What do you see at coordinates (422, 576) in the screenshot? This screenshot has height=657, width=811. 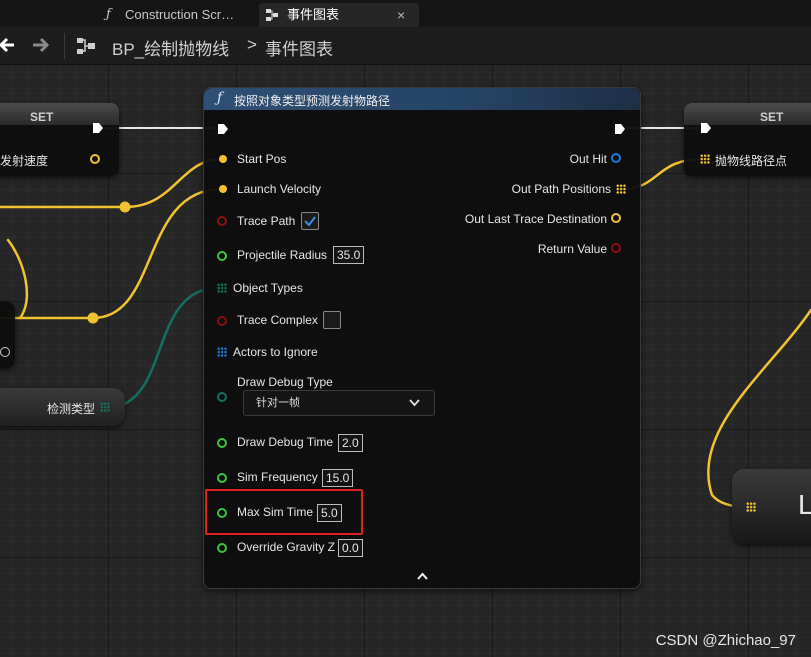 I see `chevron-up-icon` at bounding box center [422, 576].